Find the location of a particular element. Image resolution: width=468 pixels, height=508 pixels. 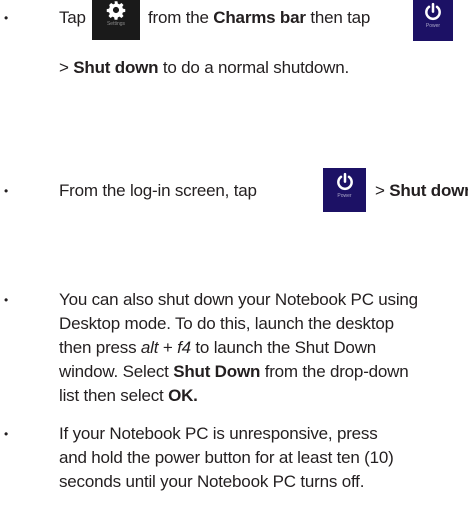

text-fragment: window. Select is located at coordinates (114, 371).